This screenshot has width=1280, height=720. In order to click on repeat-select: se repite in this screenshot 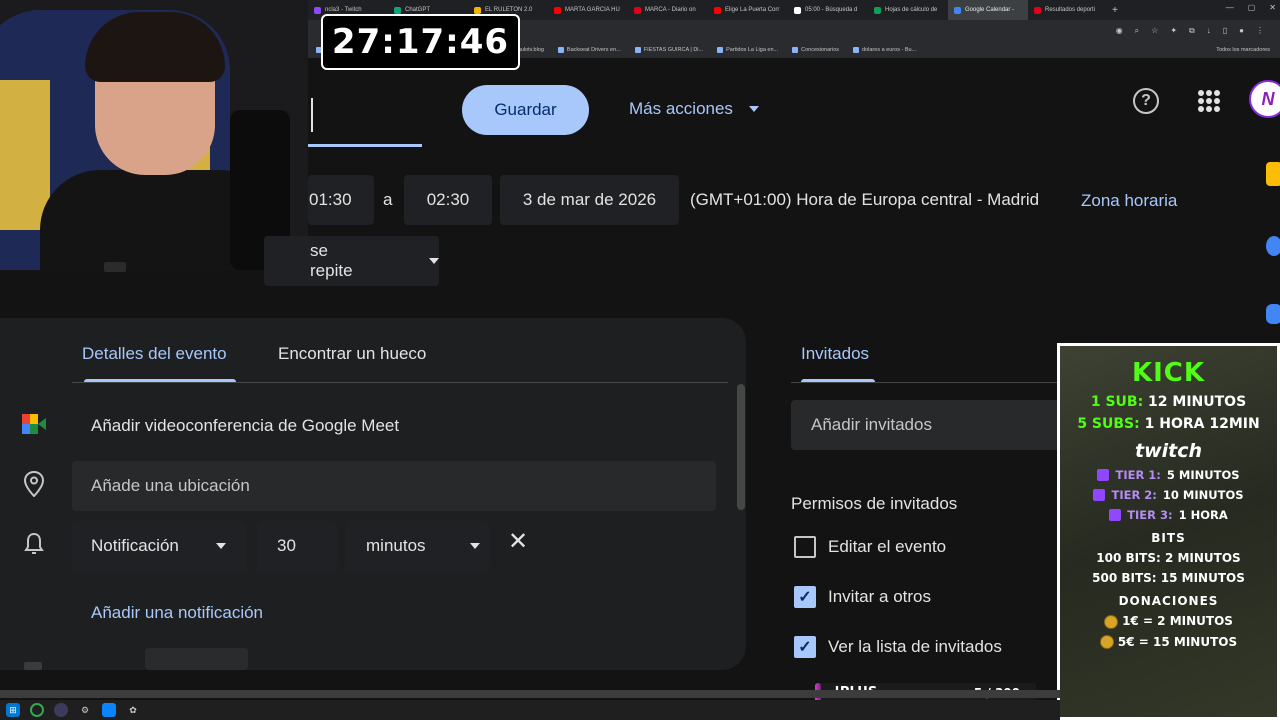, I will do `click(351, 261)`.